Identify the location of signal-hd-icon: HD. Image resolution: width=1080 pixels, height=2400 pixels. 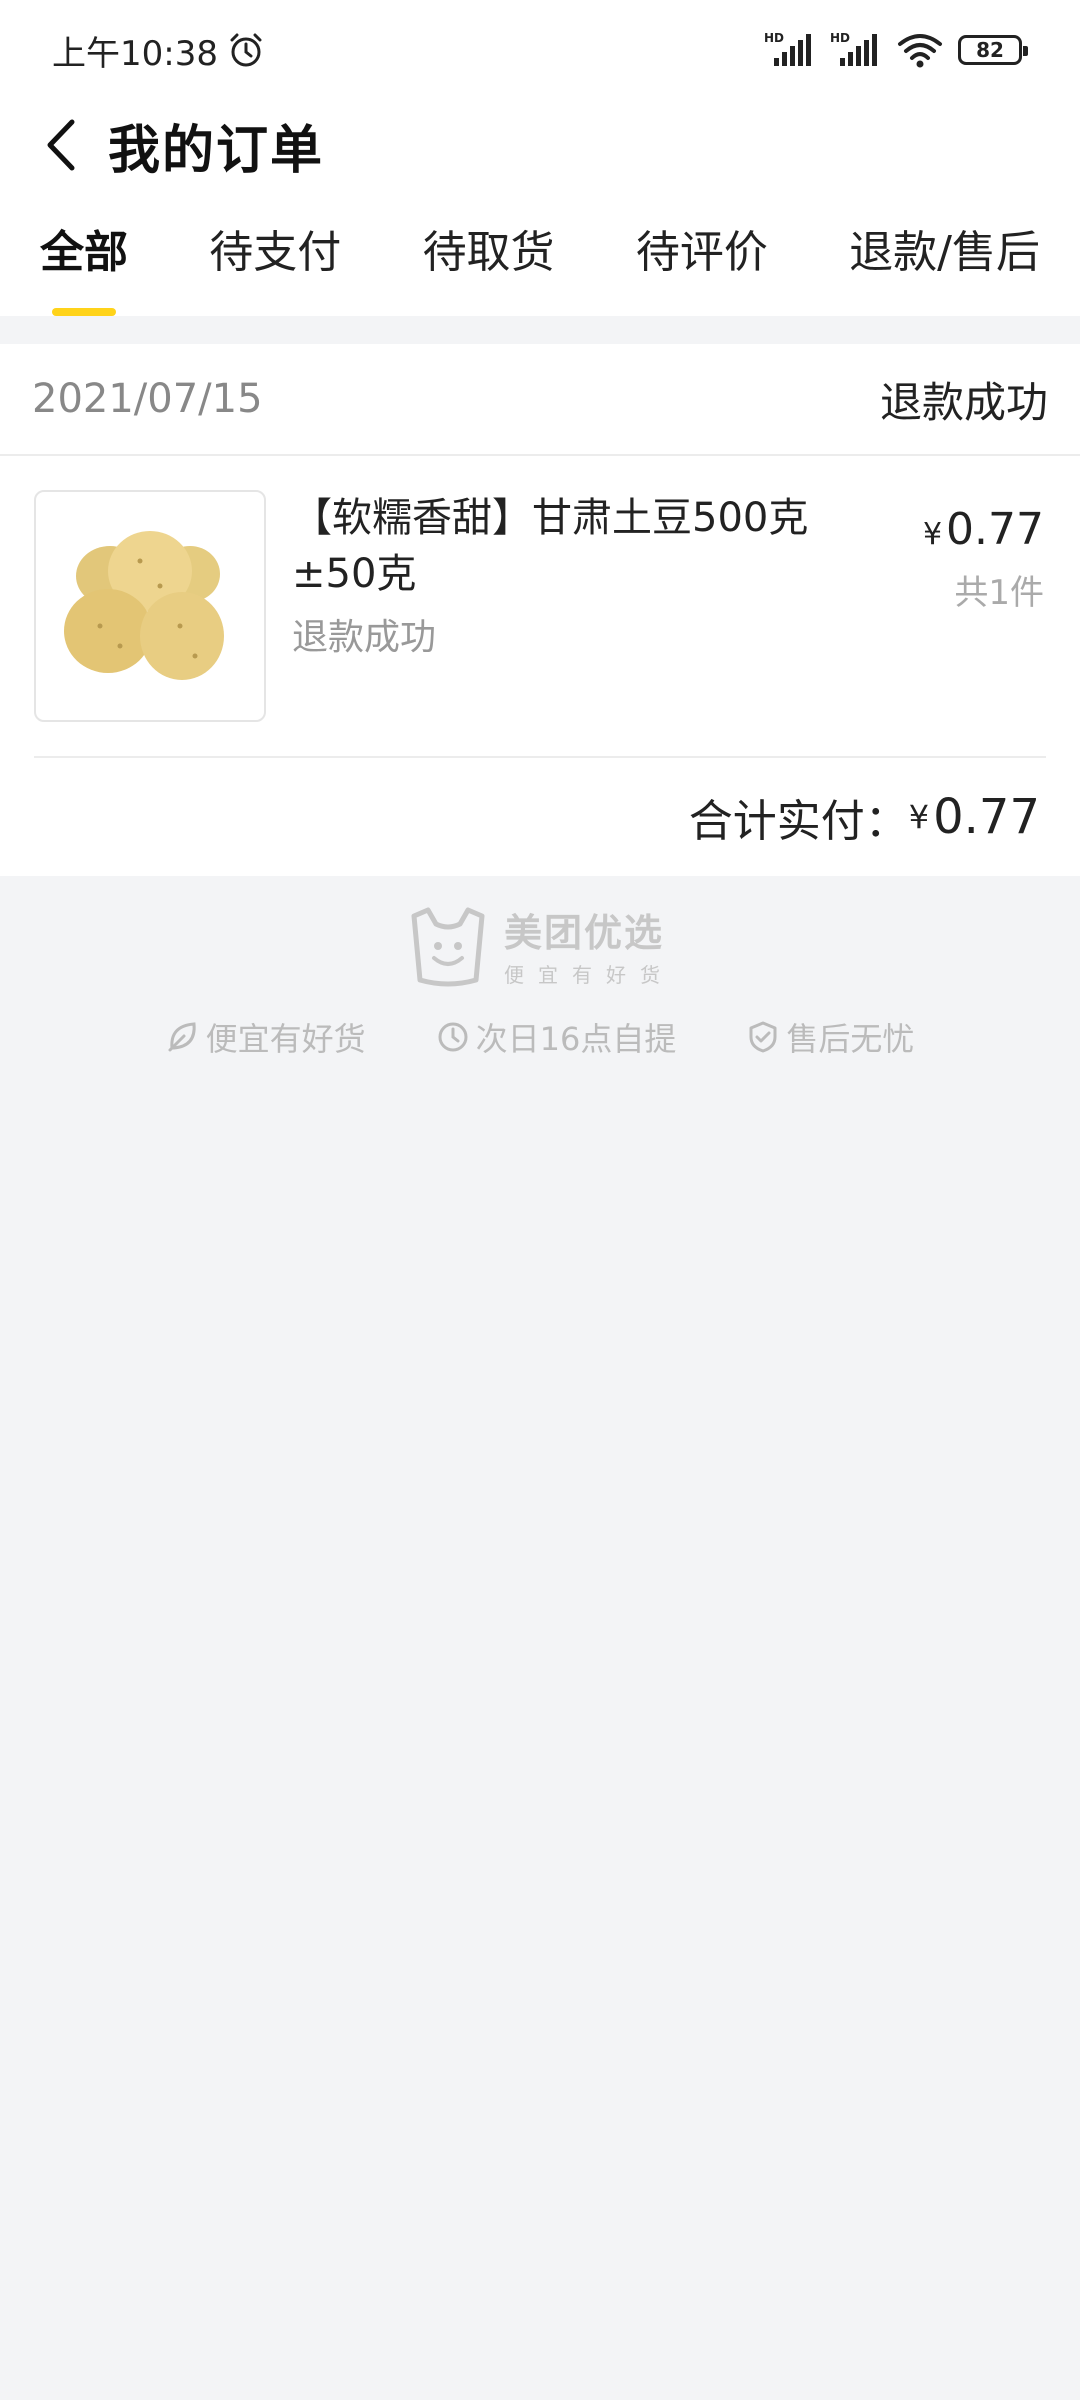
(787, 48).